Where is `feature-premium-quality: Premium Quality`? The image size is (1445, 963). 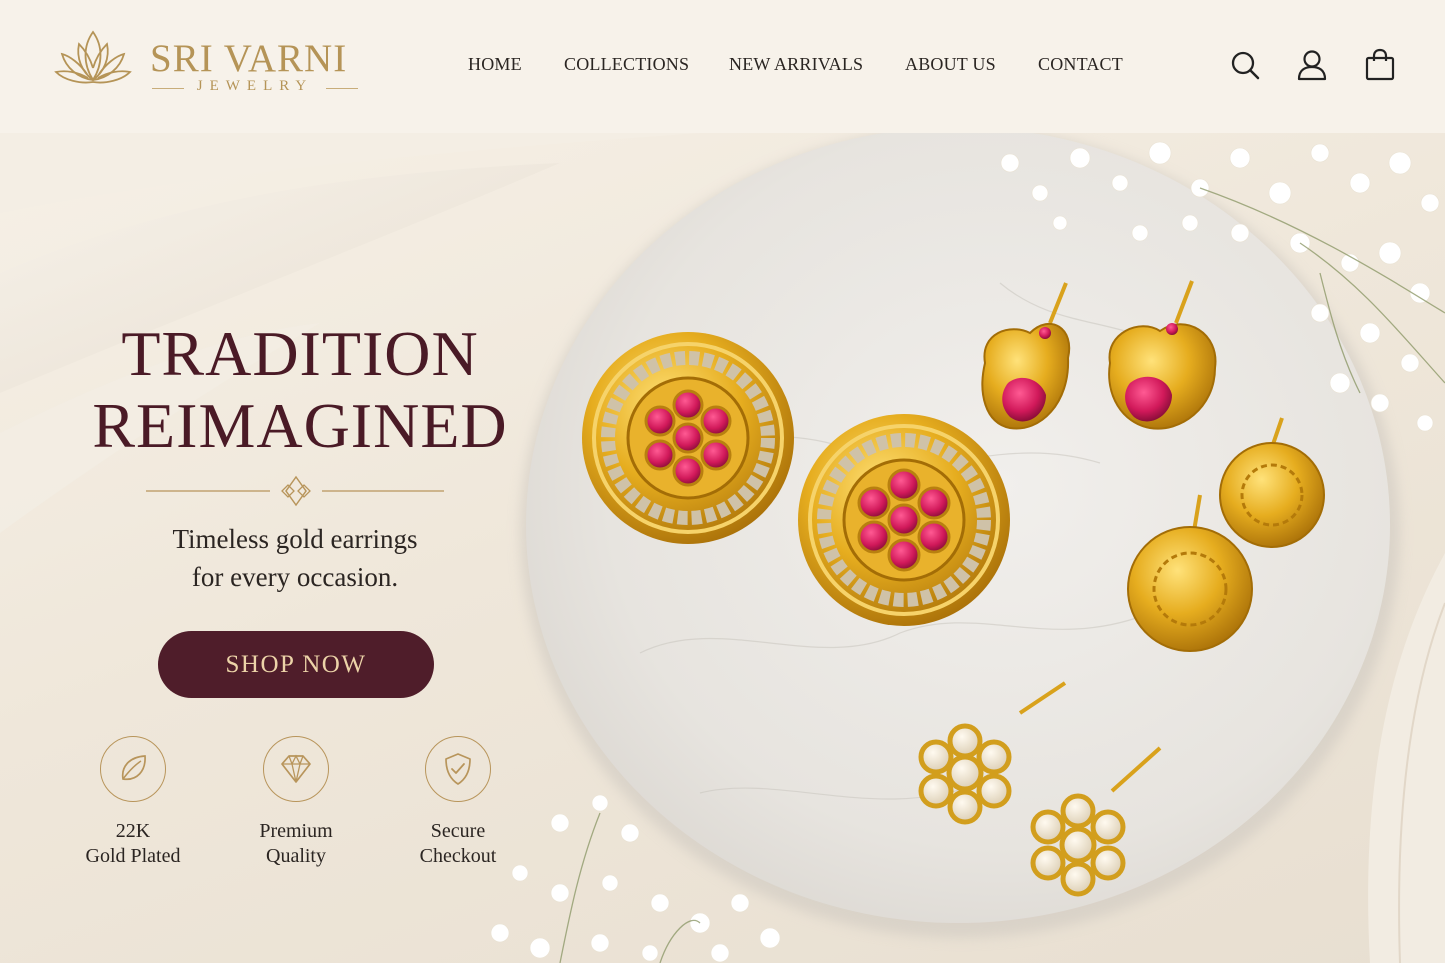
feature-premium-quality: Premium Quality is located at coordinates (296, 802).